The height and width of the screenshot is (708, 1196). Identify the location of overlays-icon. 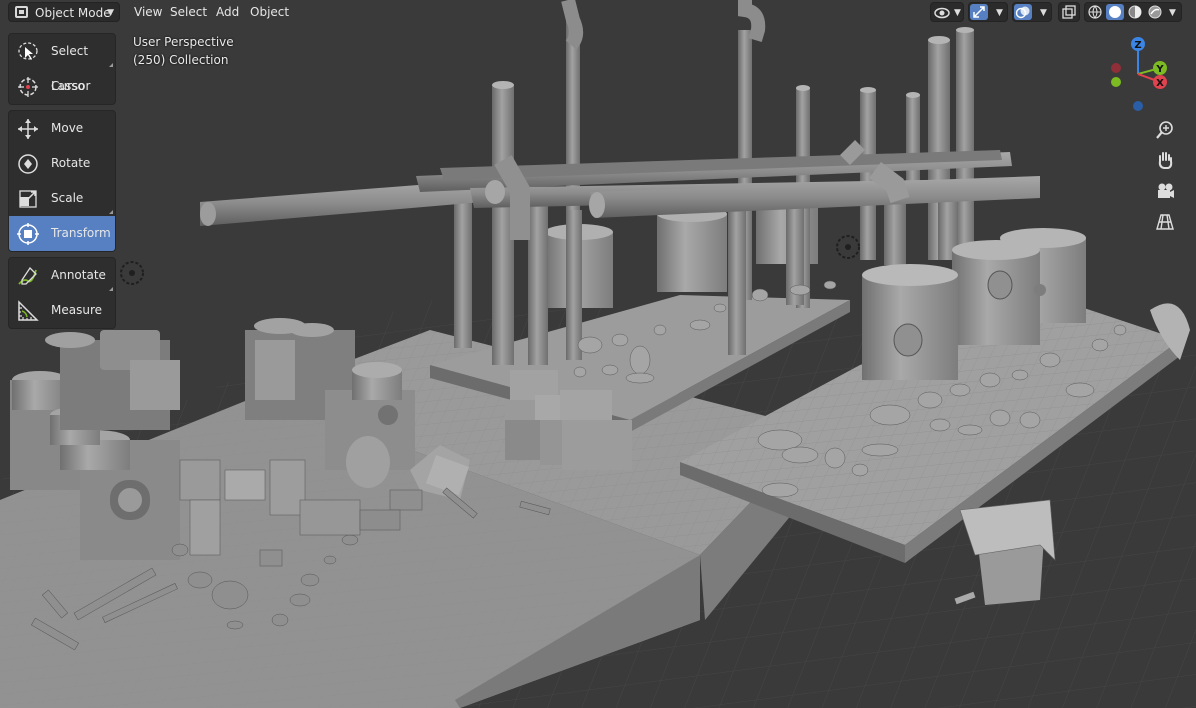
(1022, 12).